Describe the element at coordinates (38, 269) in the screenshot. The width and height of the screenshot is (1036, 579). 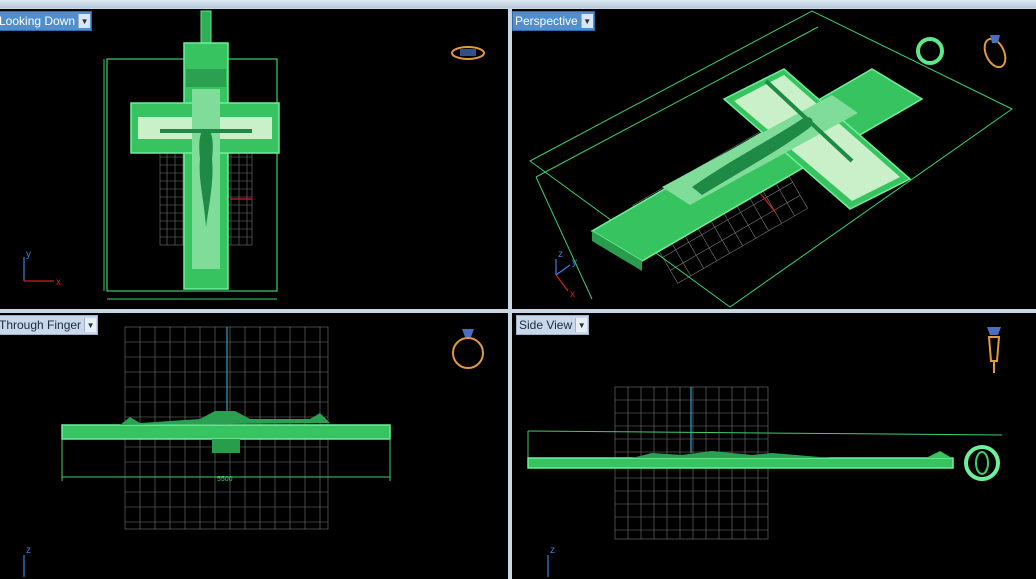
I see `axis-triad` at that location.